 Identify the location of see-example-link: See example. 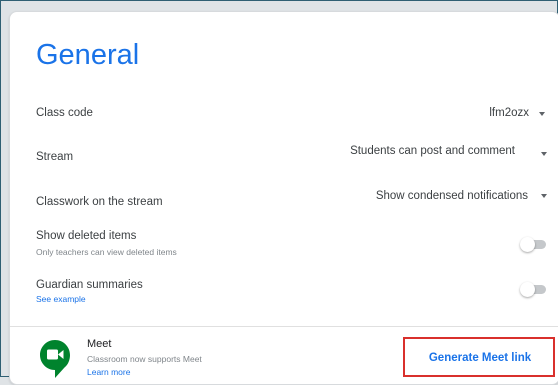
(61, 299).